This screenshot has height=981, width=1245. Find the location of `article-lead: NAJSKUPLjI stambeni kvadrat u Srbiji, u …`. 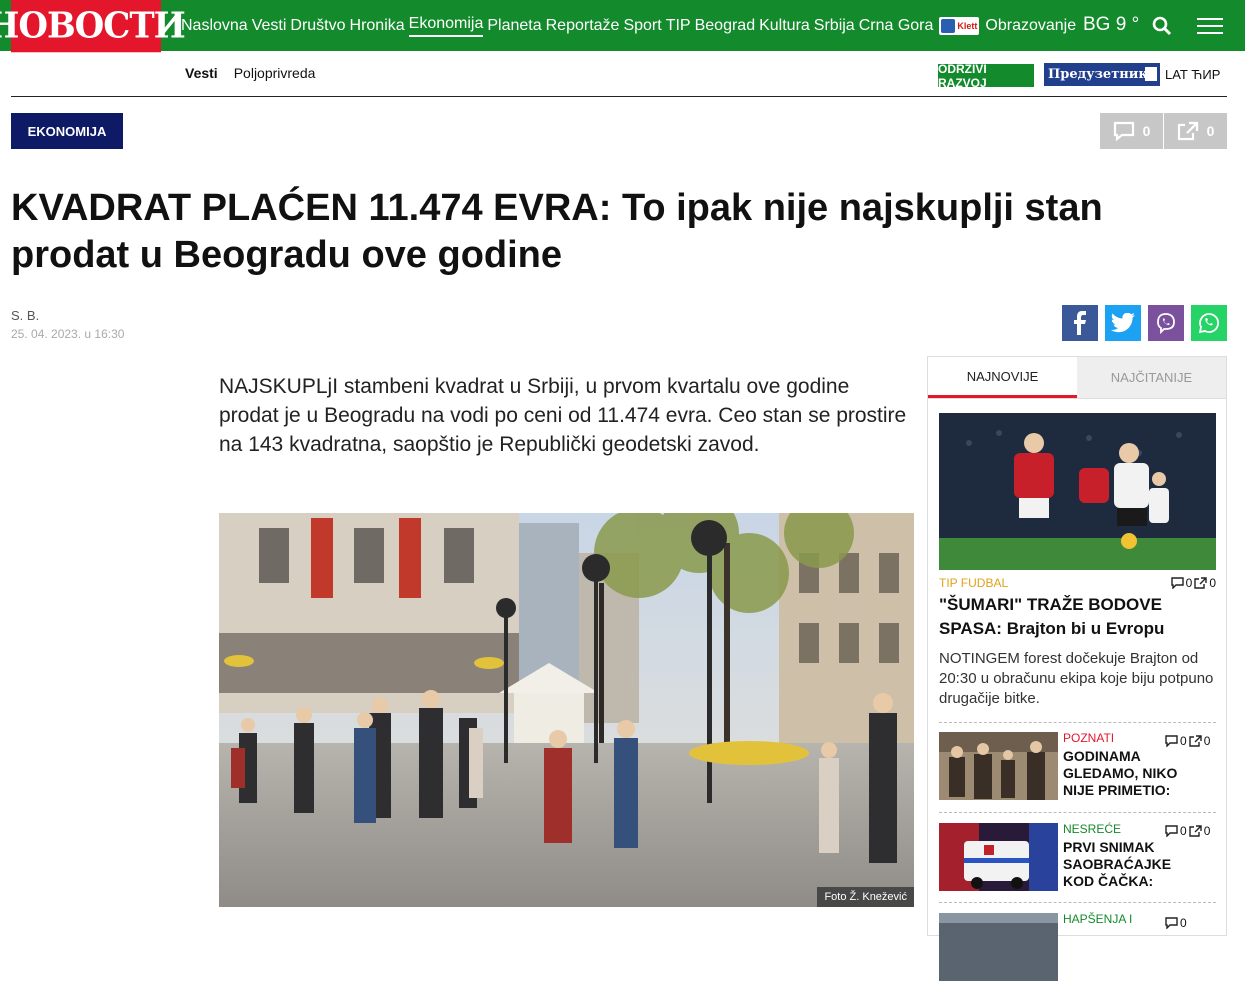

article-lead: NAJSKUPLjI stambeni kvadrat u Srbiji, u … is located at coordinates (563, 415).